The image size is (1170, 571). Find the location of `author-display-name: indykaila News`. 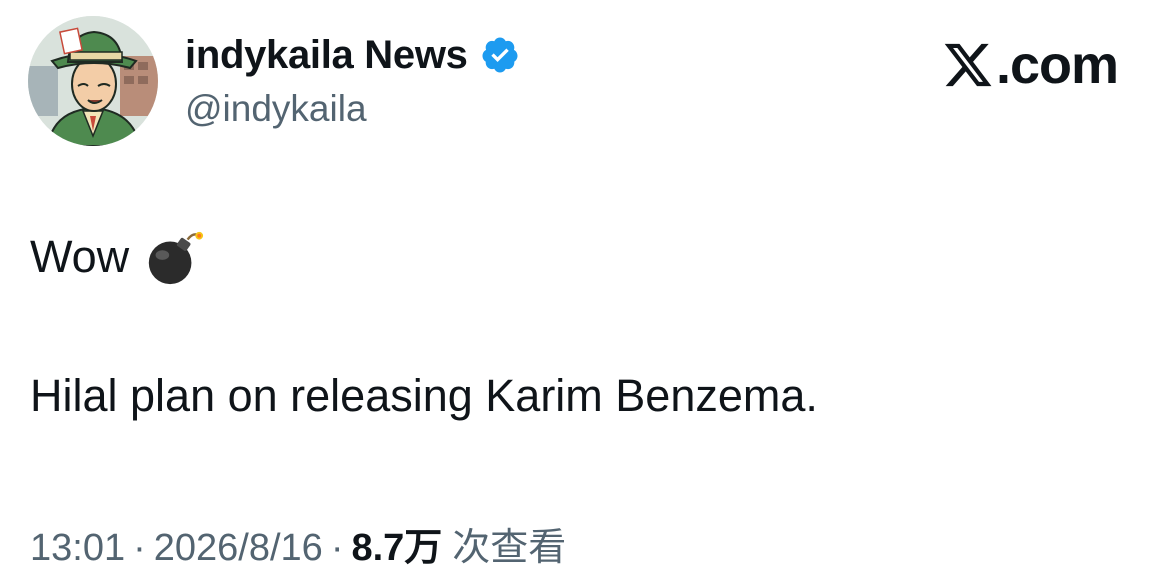

author-display-name: indykaila News is located at coordinates (326, 55).